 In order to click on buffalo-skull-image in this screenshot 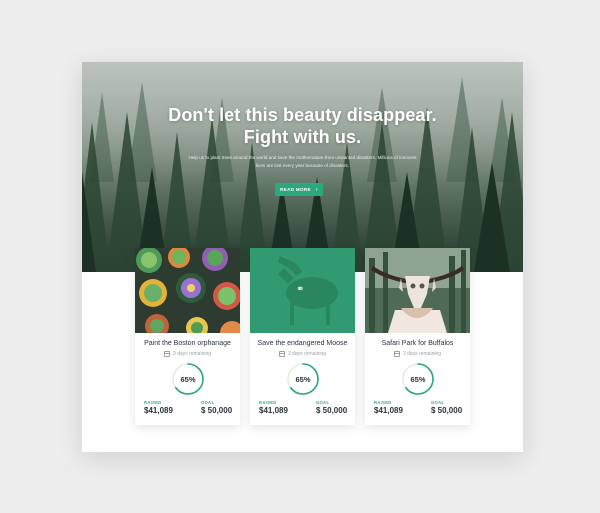, I will do `click(417, 290)`.